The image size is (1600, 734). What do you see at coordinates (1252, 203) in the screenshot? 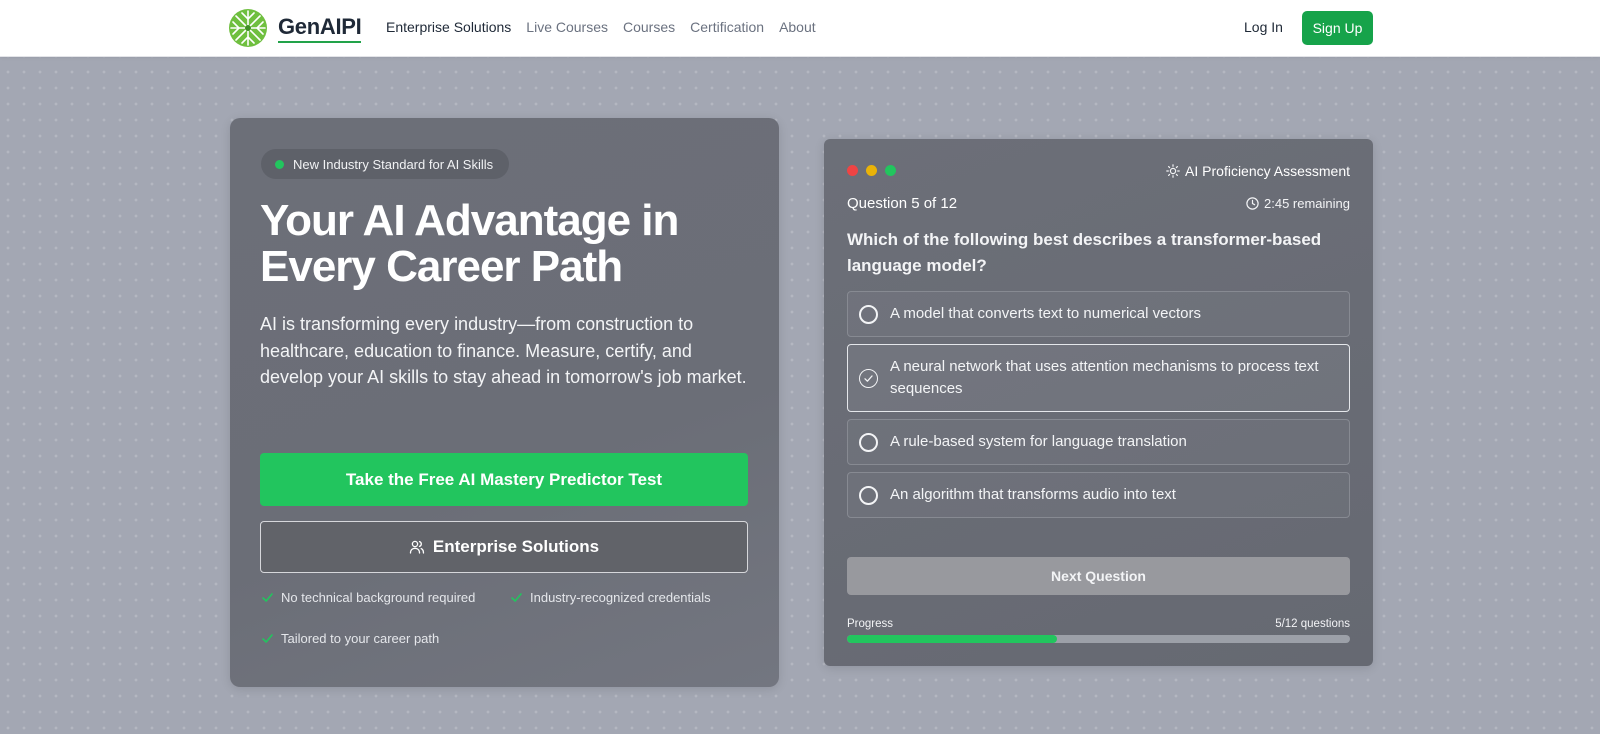
I see `clock-icon` at bounding box center [1252, 203].